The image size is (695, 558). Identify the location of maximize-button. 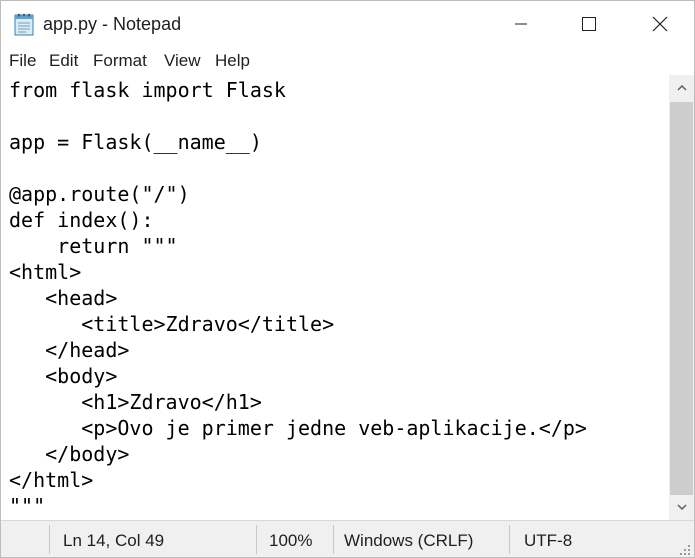
(589, 24).